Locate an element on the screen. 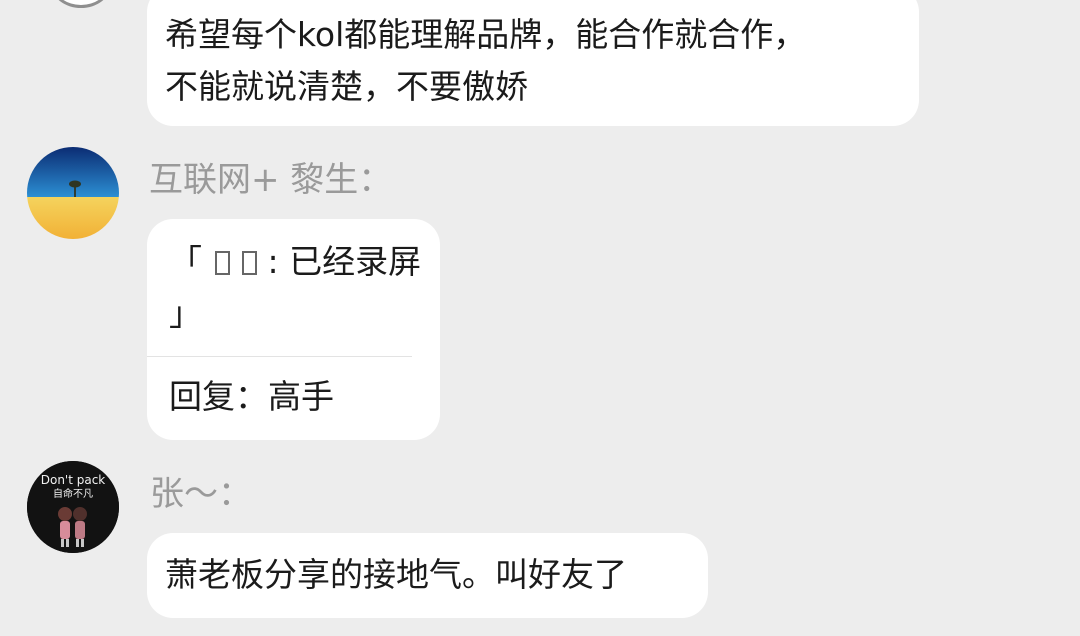  avatar-caption-1: Don't pack is located at coordinates (73, 480).